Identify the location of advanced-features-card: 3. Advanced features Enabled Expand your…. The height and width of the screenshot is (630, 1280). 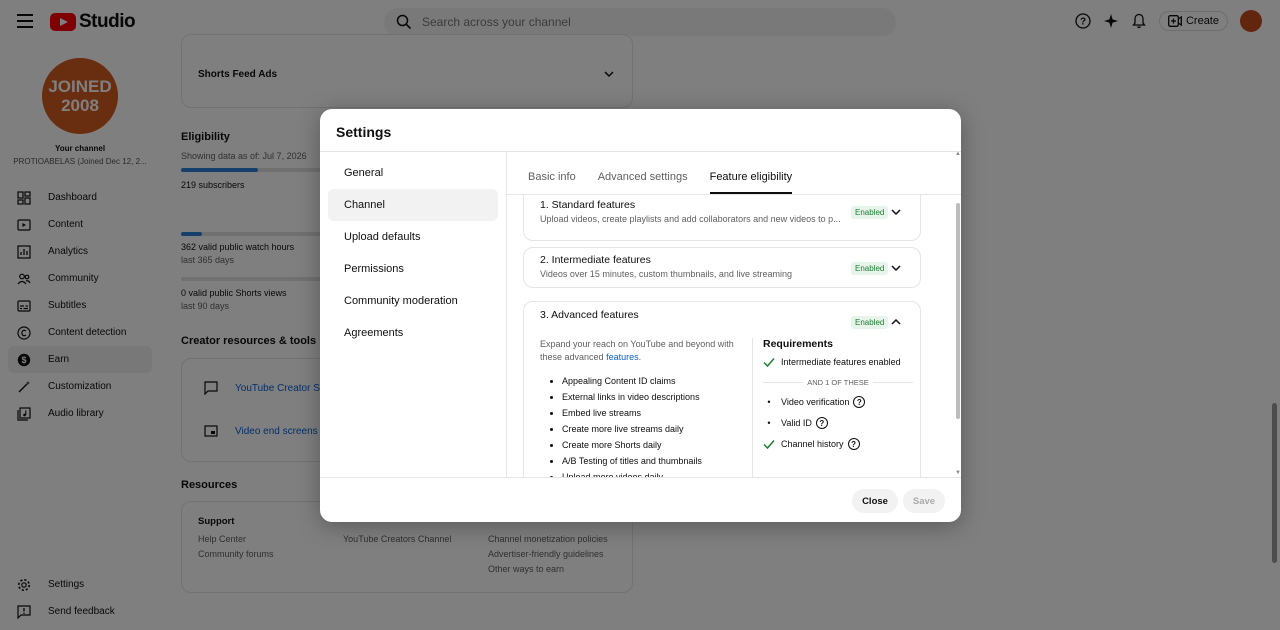
(722, 389).